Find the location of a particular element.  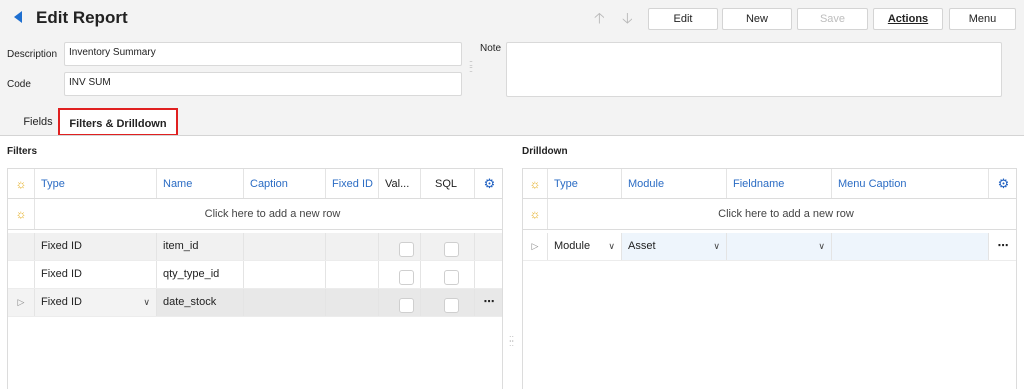

column-header-name: Name is located at coordinates (200, 183).